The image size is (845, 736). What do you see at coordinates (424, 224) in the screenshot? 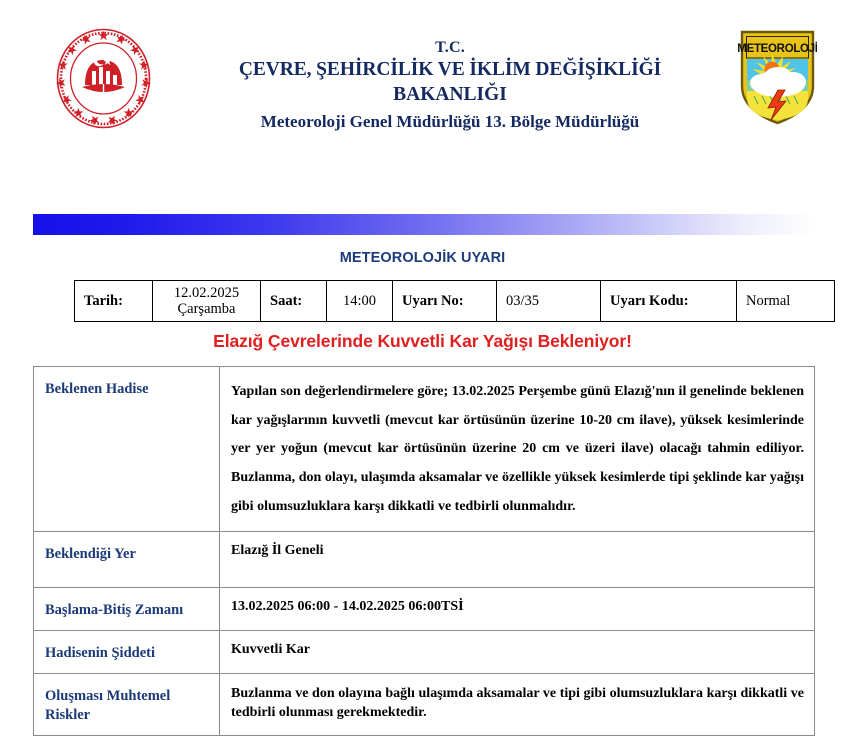
I see `decorative-gradient-bar` at bounding box center [424, 224].